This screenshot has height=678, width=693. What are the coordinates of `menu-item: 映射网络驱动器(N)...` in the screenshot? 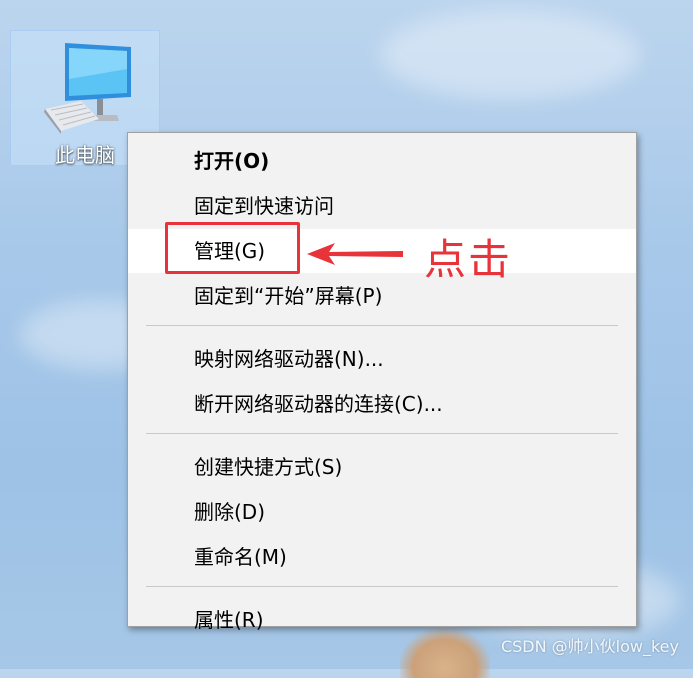 It's located at (382, 359).